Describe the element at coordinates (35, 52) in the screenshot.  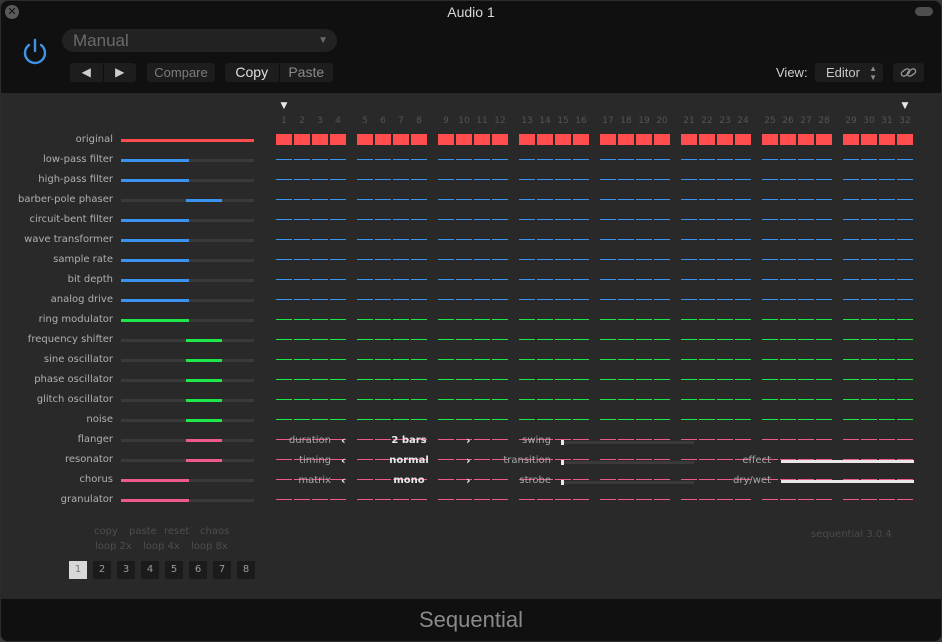
I see `power-icon` at that location.